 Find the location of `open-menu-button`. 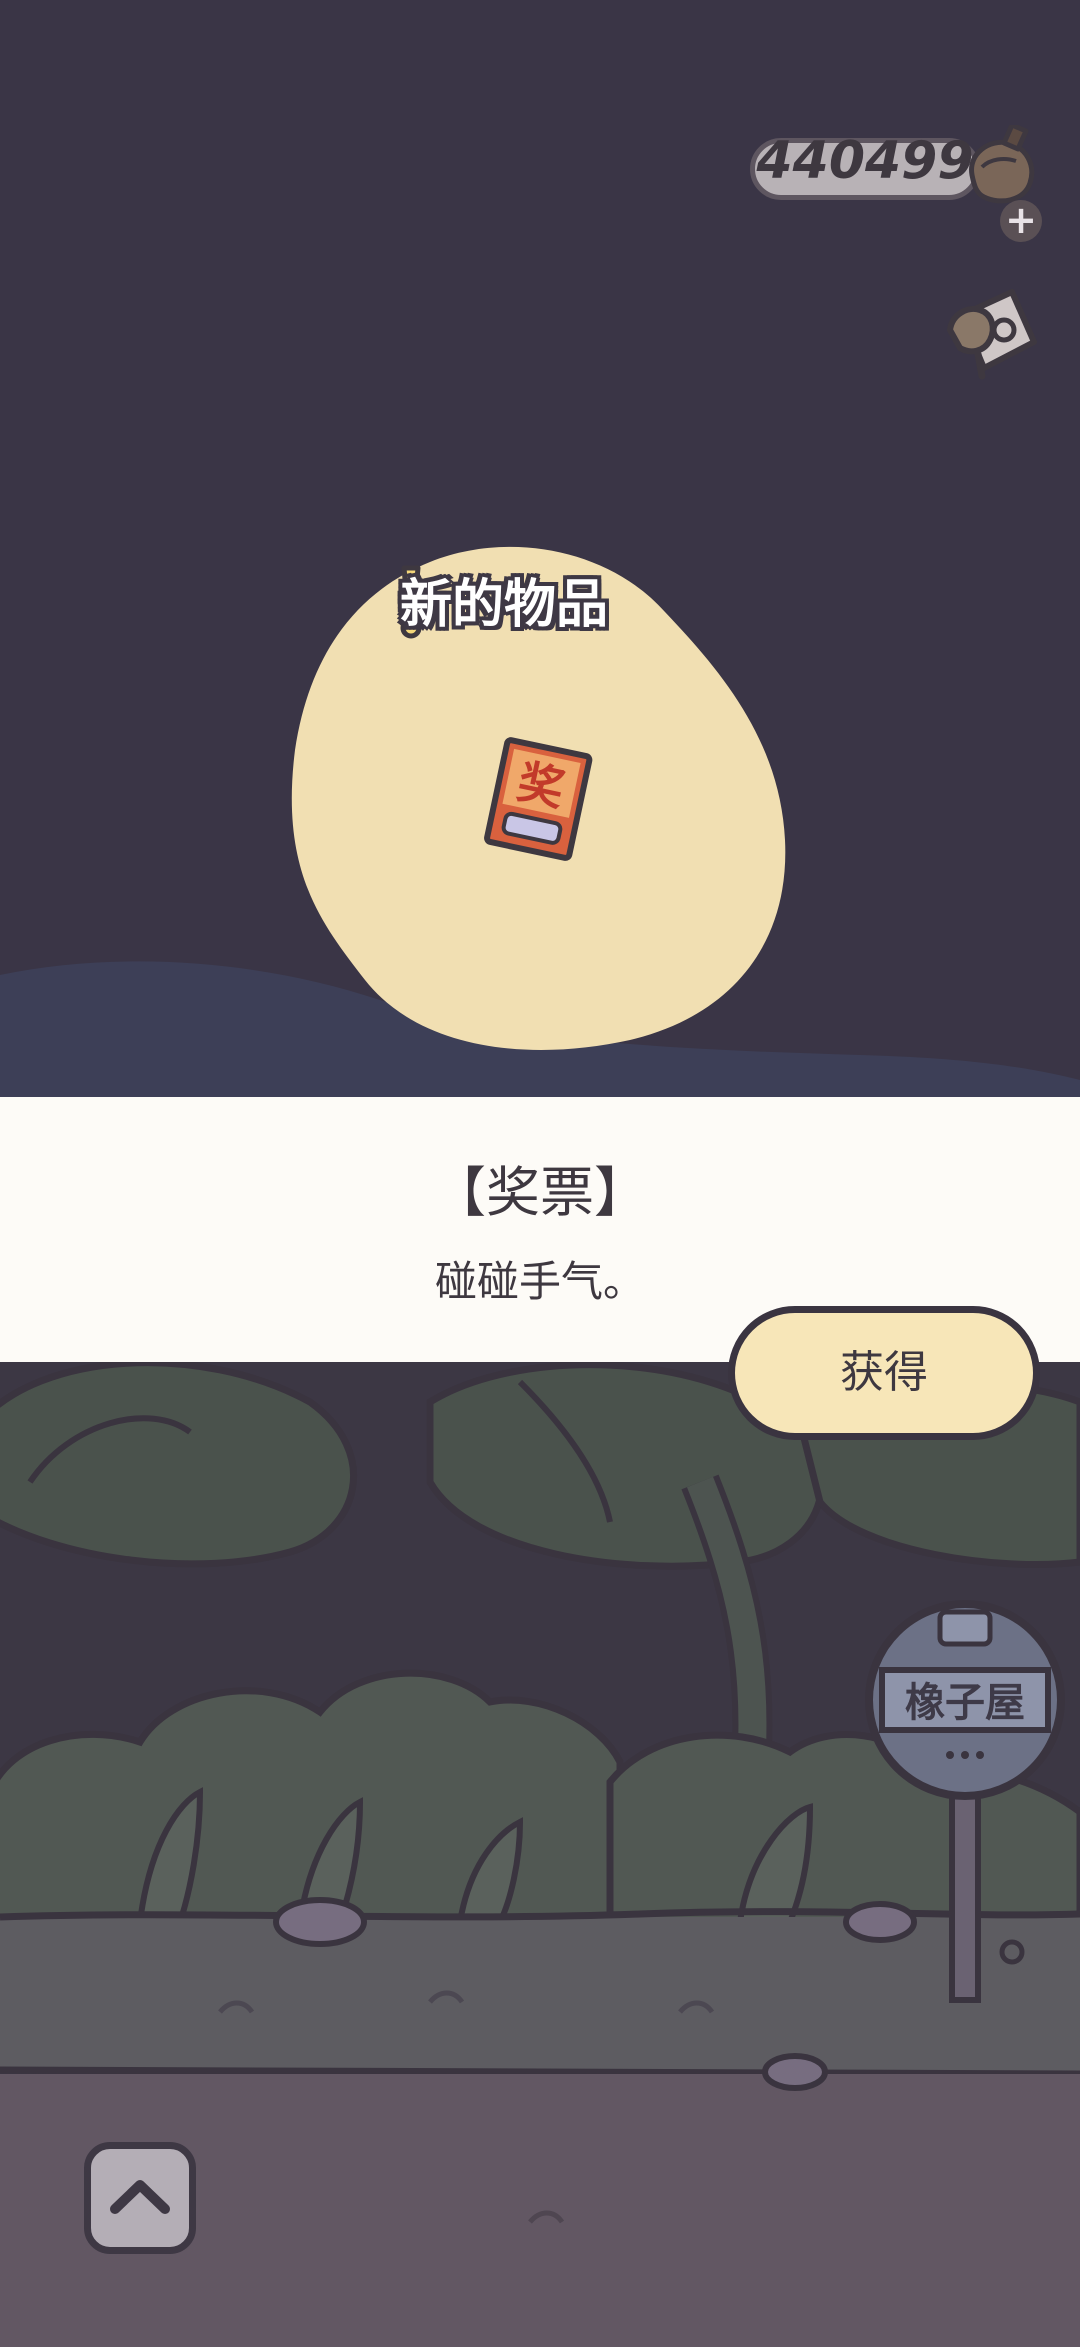

open-menu-button is located at coordinates (140, 2198).